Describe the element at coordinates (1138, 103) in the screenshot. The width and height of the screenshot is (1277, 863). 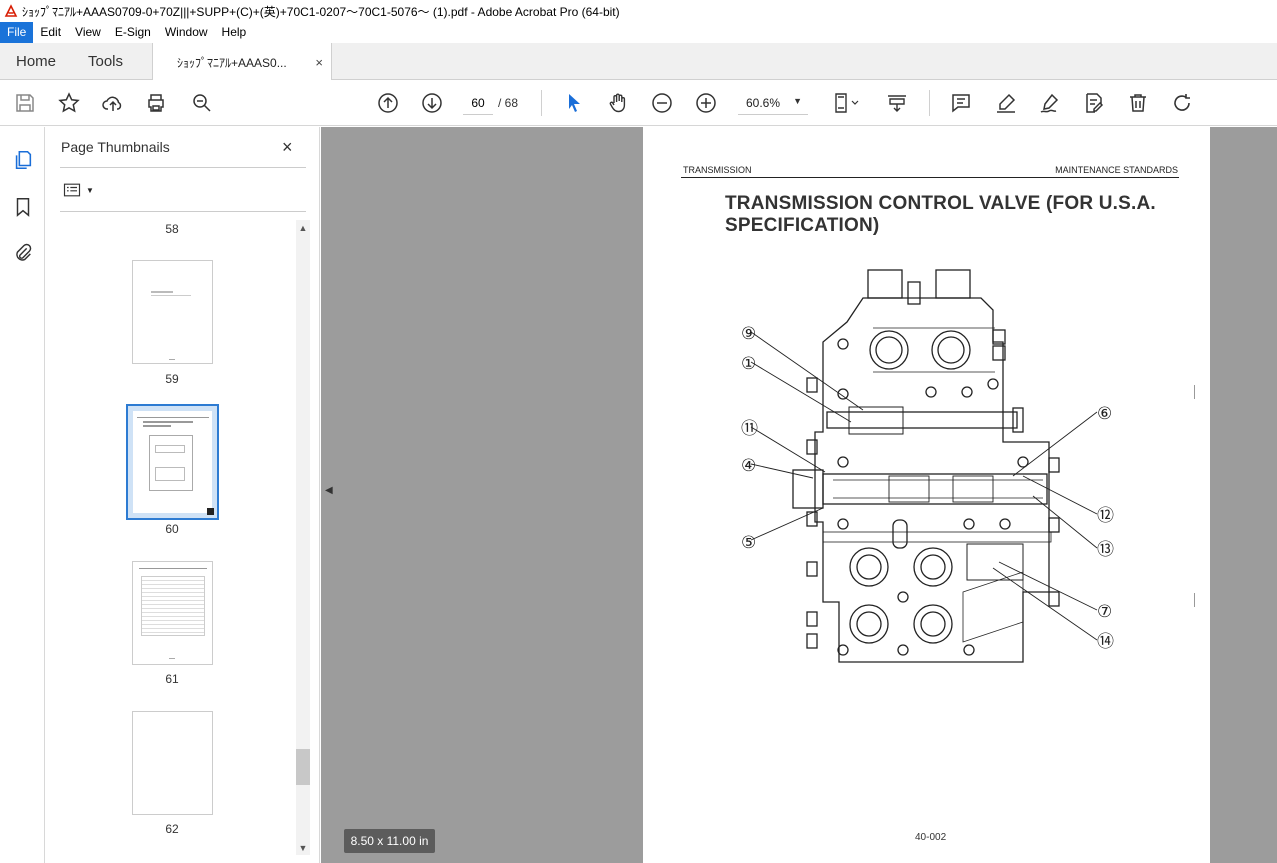
I see `trash-icon` at that location.